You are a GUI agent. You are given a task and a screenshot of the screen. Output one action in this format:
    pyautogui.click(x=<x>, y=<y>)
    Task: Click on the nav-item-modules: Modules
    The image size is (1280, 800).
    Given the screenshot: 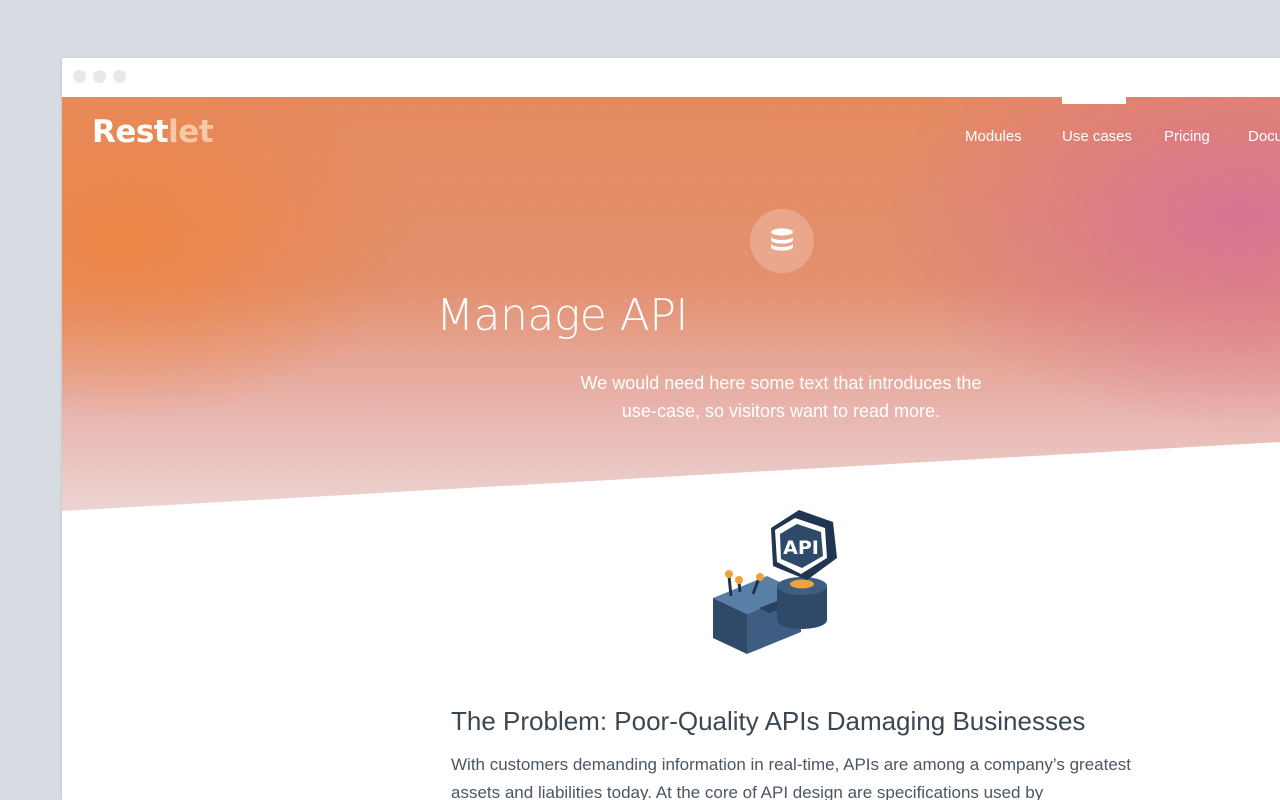 What is the action you would take?
    pyautogui.click(x=993, y=136)
    